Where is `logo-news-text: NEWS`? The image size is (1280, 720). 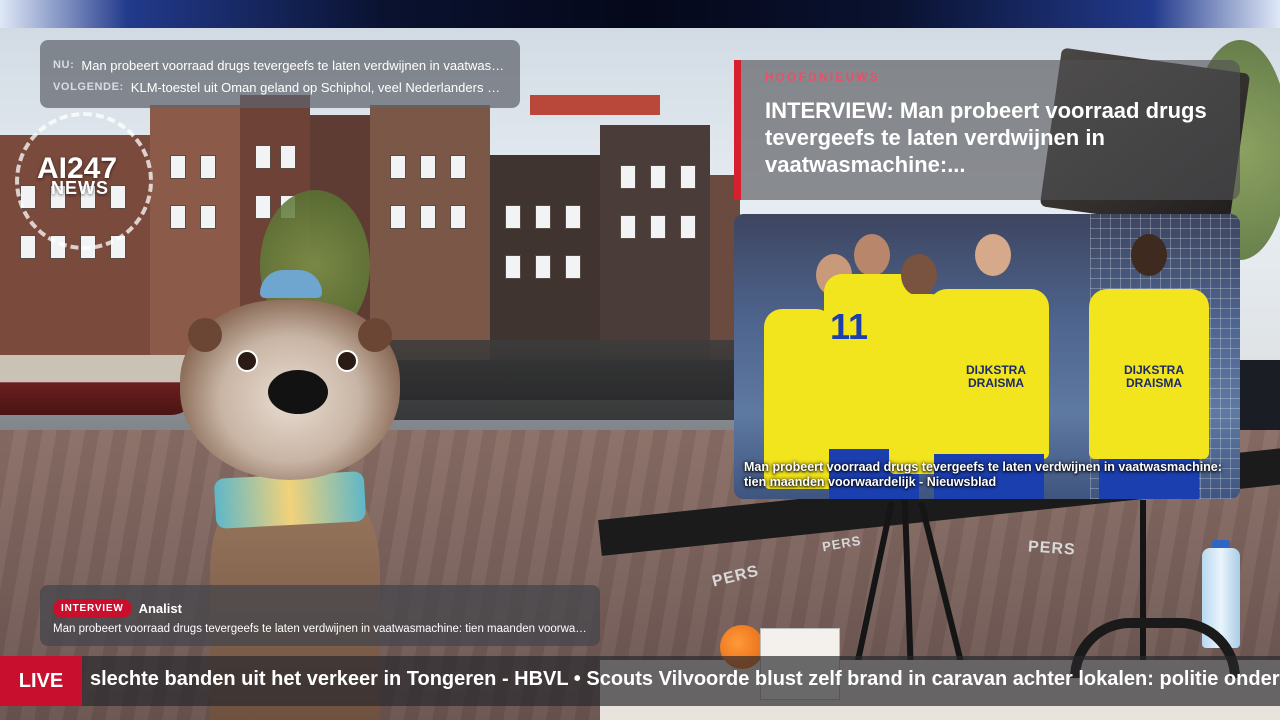
logo-news-text: NEWS is located at coordinates (80, 188).